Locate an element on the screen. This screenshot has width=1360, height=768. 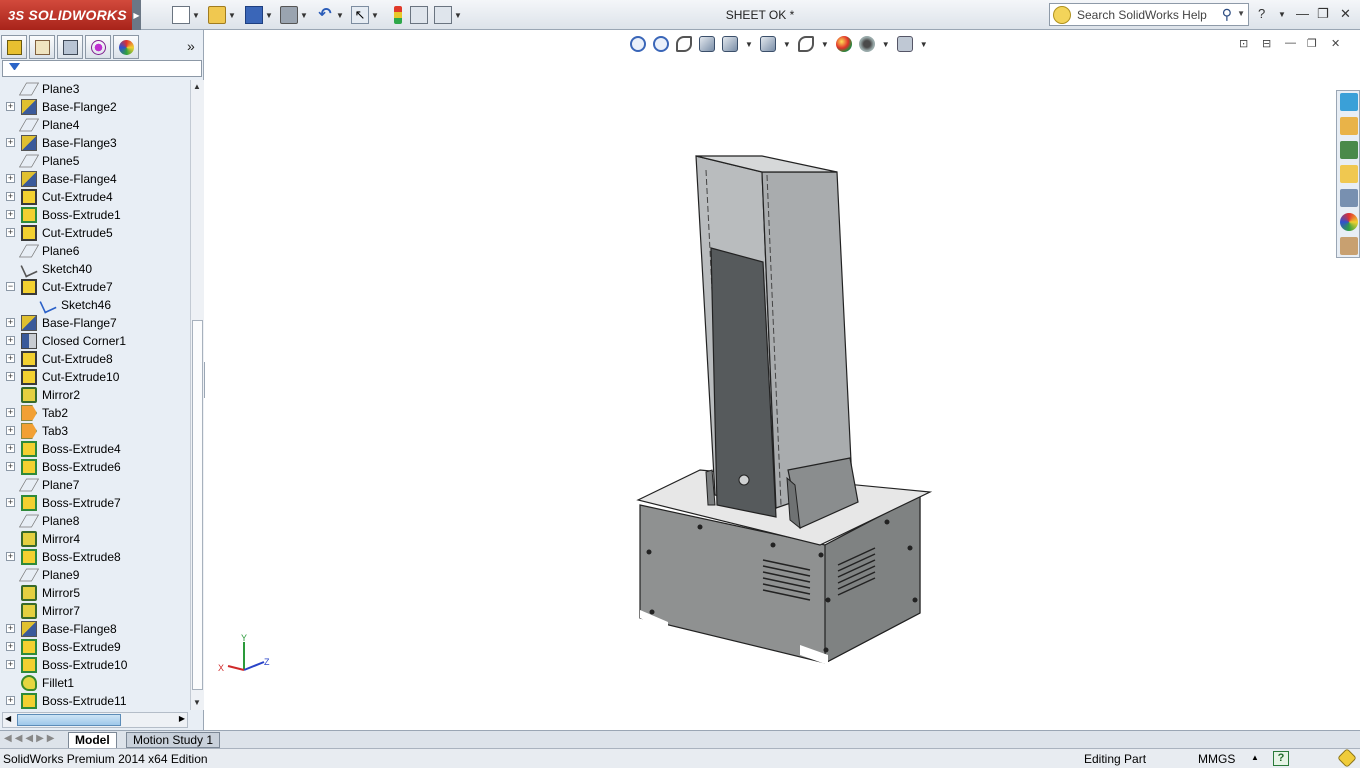
design-library-icon is located at coordinates (1349, 150).